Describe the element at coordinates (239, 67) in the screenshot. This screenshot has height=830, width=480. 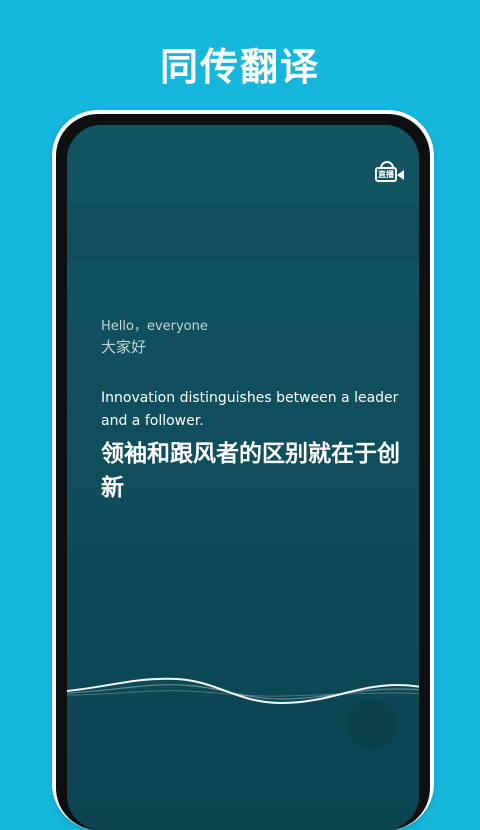
I see `headline: 同传翻译` at that location.